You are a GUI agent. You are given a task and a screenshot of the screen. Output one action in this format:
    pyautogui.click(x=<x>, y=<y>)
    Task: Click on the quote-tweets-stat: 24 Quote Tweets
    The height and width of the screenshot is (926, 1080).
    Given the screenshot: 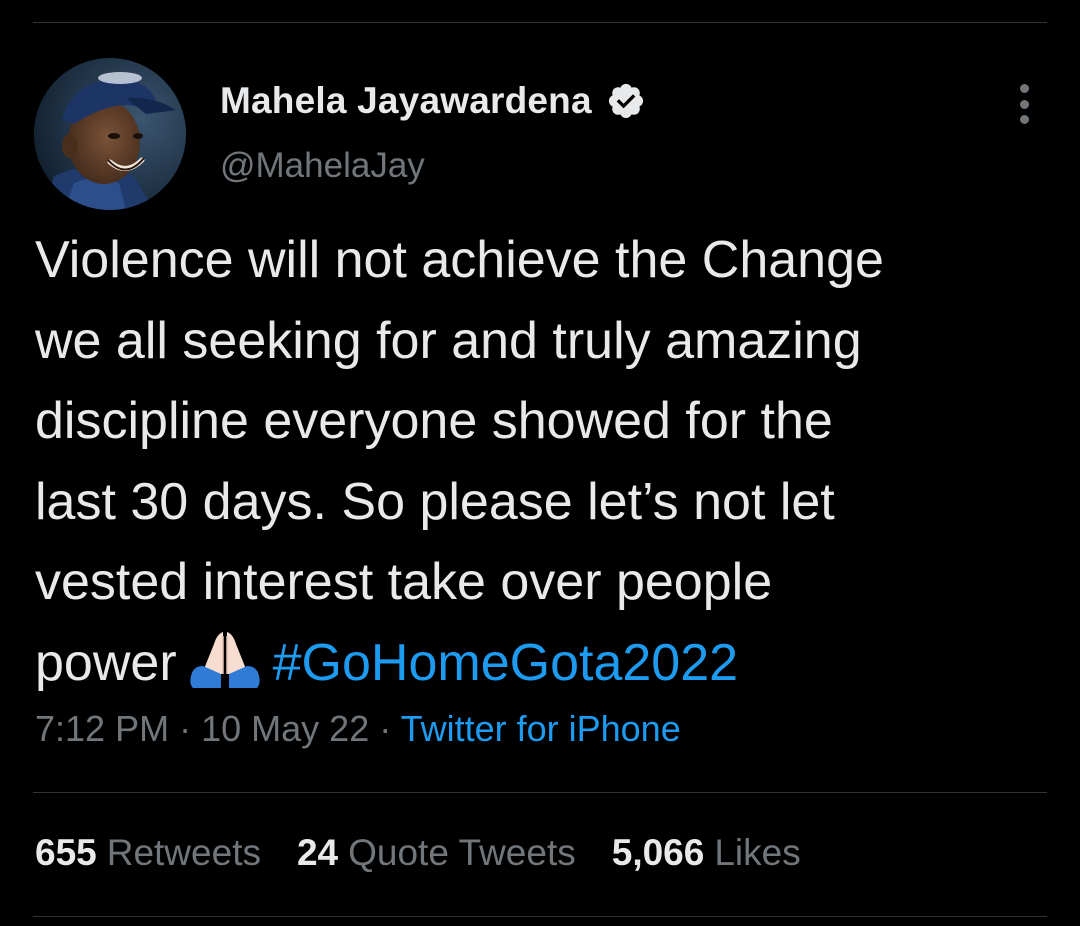 What is the action you would take?
    pyautogui.click(x=436, y=853)
    